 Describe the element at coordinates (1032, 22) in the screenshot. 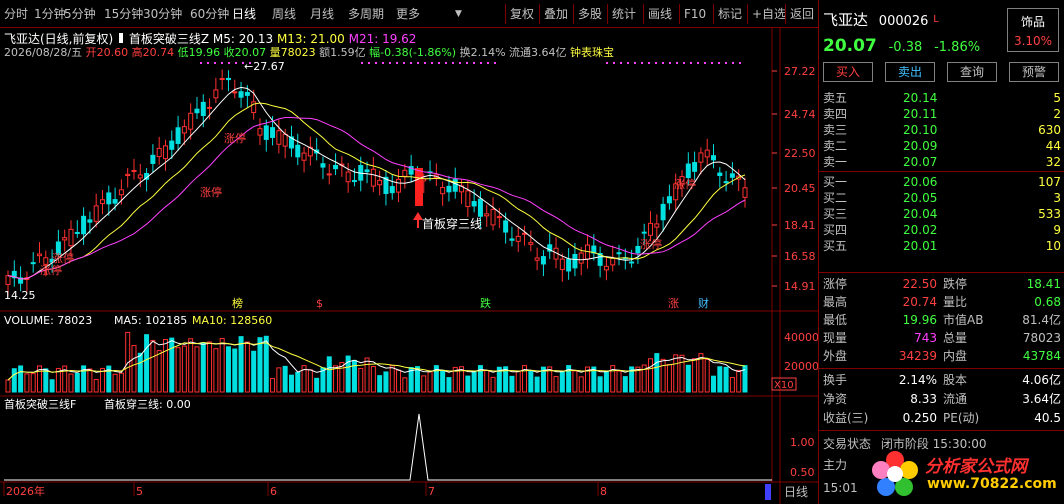

I see `sector-badge-name: 饰品` at that location.